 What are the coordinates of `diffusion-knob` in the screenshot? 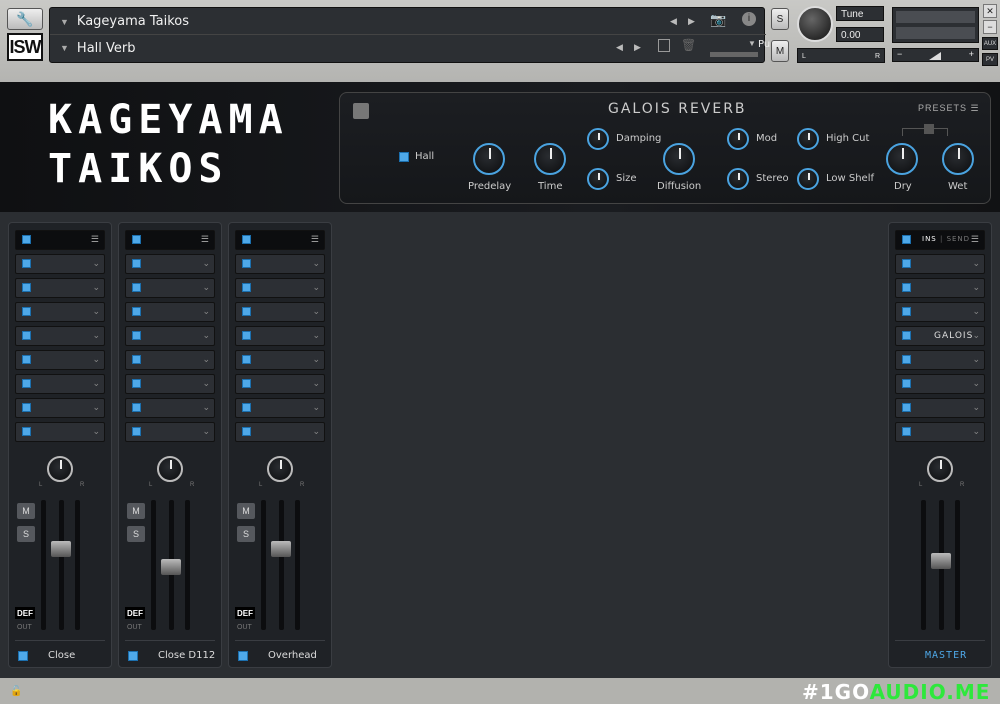 It's located at (679, 159).